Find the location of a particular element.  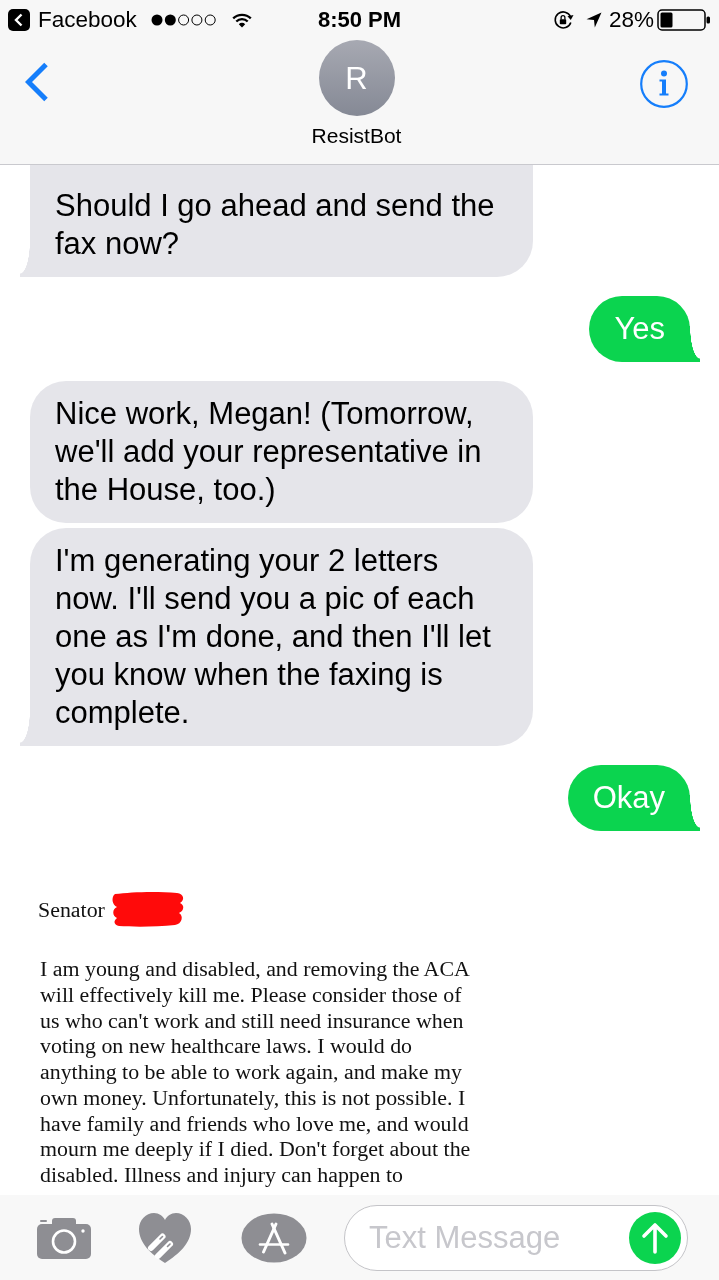

app-store-icon is located at coordinates (274, 1237).